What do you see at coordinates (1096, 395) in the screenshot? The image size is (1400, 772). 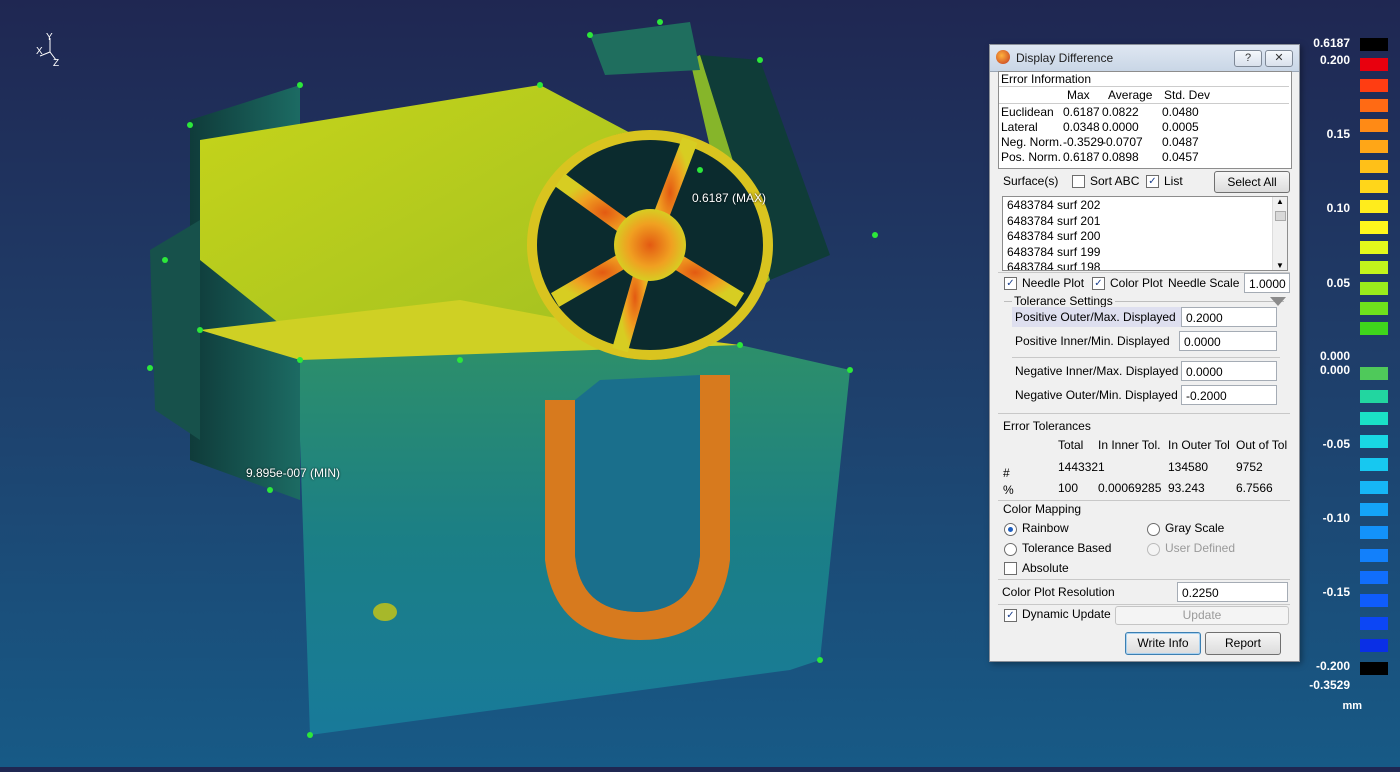 I see `neg-outer-label: Negative Outer/Min. Displayed` at bounding box center [1096, 395].